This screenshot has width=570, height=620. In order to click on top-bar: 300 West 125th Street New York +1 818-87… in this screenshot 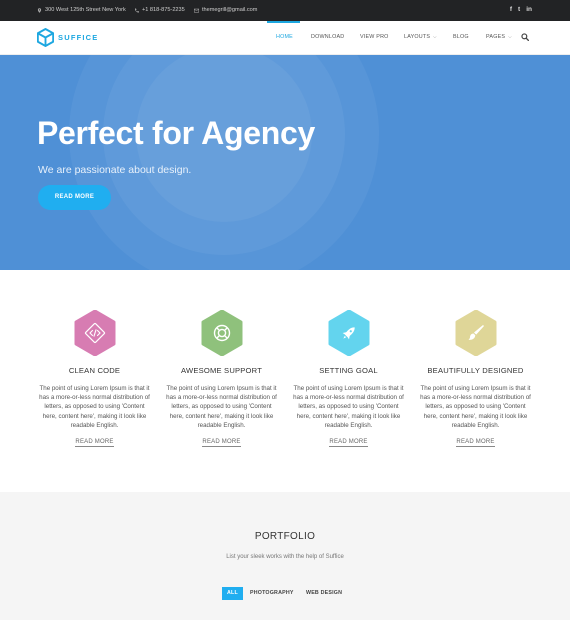, I will do `click(285, 10)`.